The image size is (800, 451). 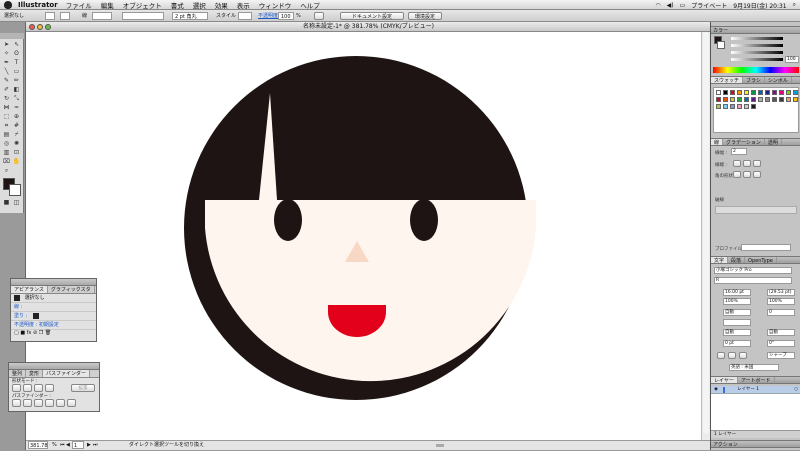 I want to click on apple-menu-icon, so click(x=8, y=4).